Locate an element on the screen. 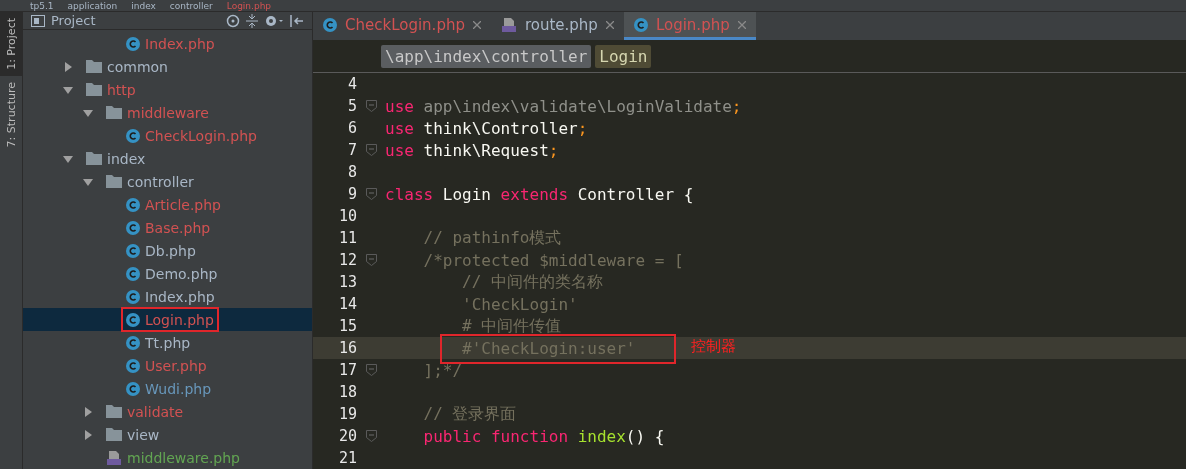 The height and width of the screenshot is (469, 1186). tree-item-label: controller is located at coordinates (160, 181).